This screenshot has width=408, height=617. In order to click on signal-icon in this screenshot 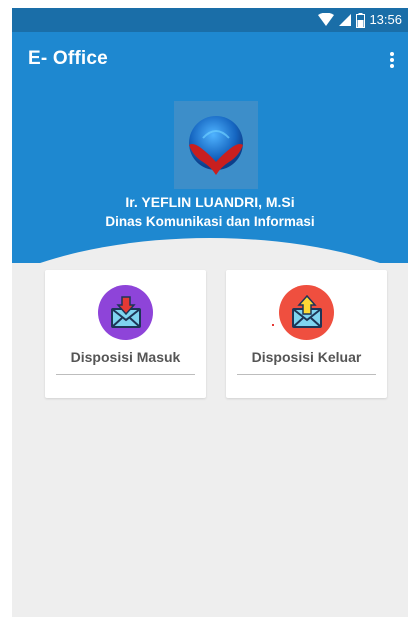, I will do `click(345, 20)`.